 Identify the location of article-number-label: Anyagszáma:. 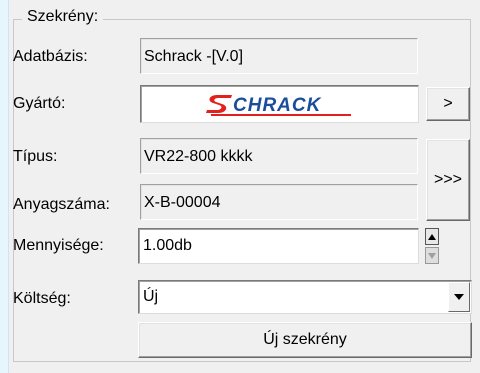
(61, 204).